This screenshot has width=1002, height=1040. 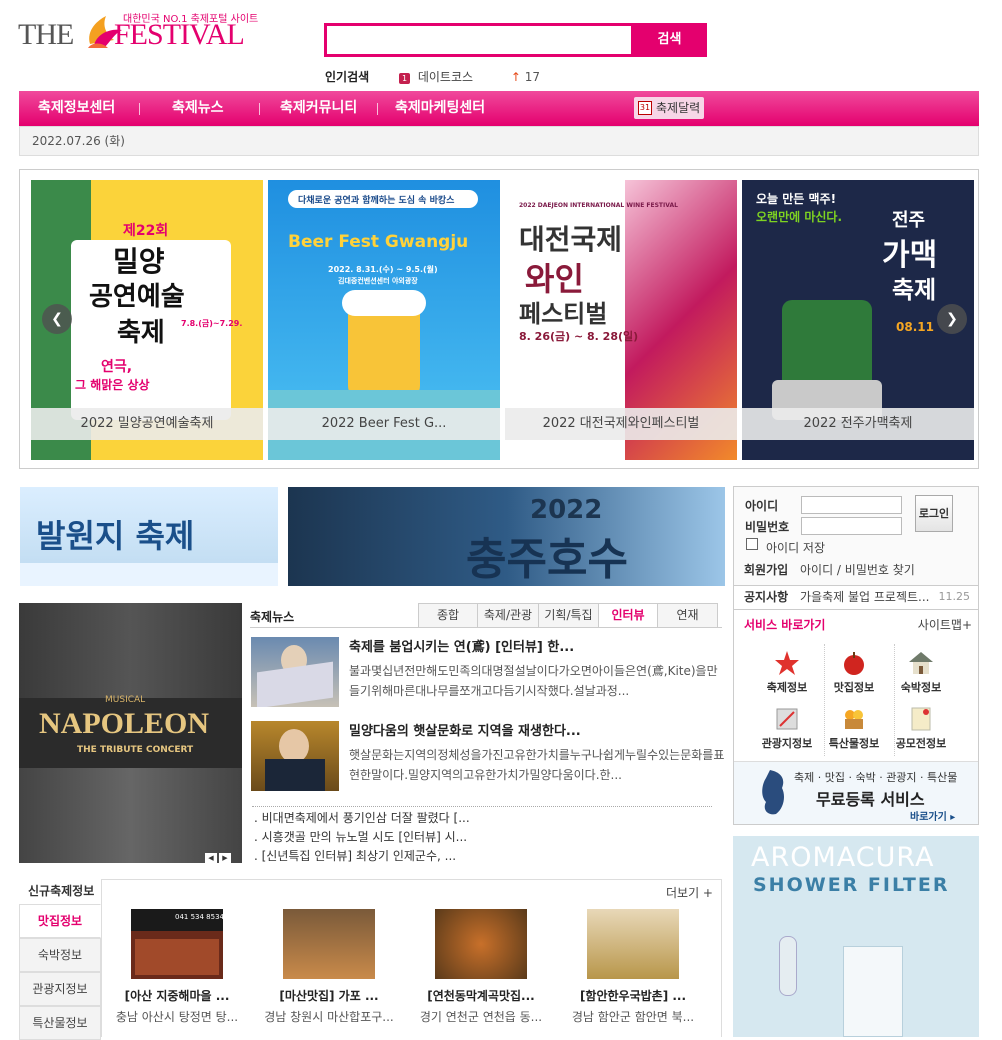 I want to click on korea-map-icon, so click(x=773, y=792).